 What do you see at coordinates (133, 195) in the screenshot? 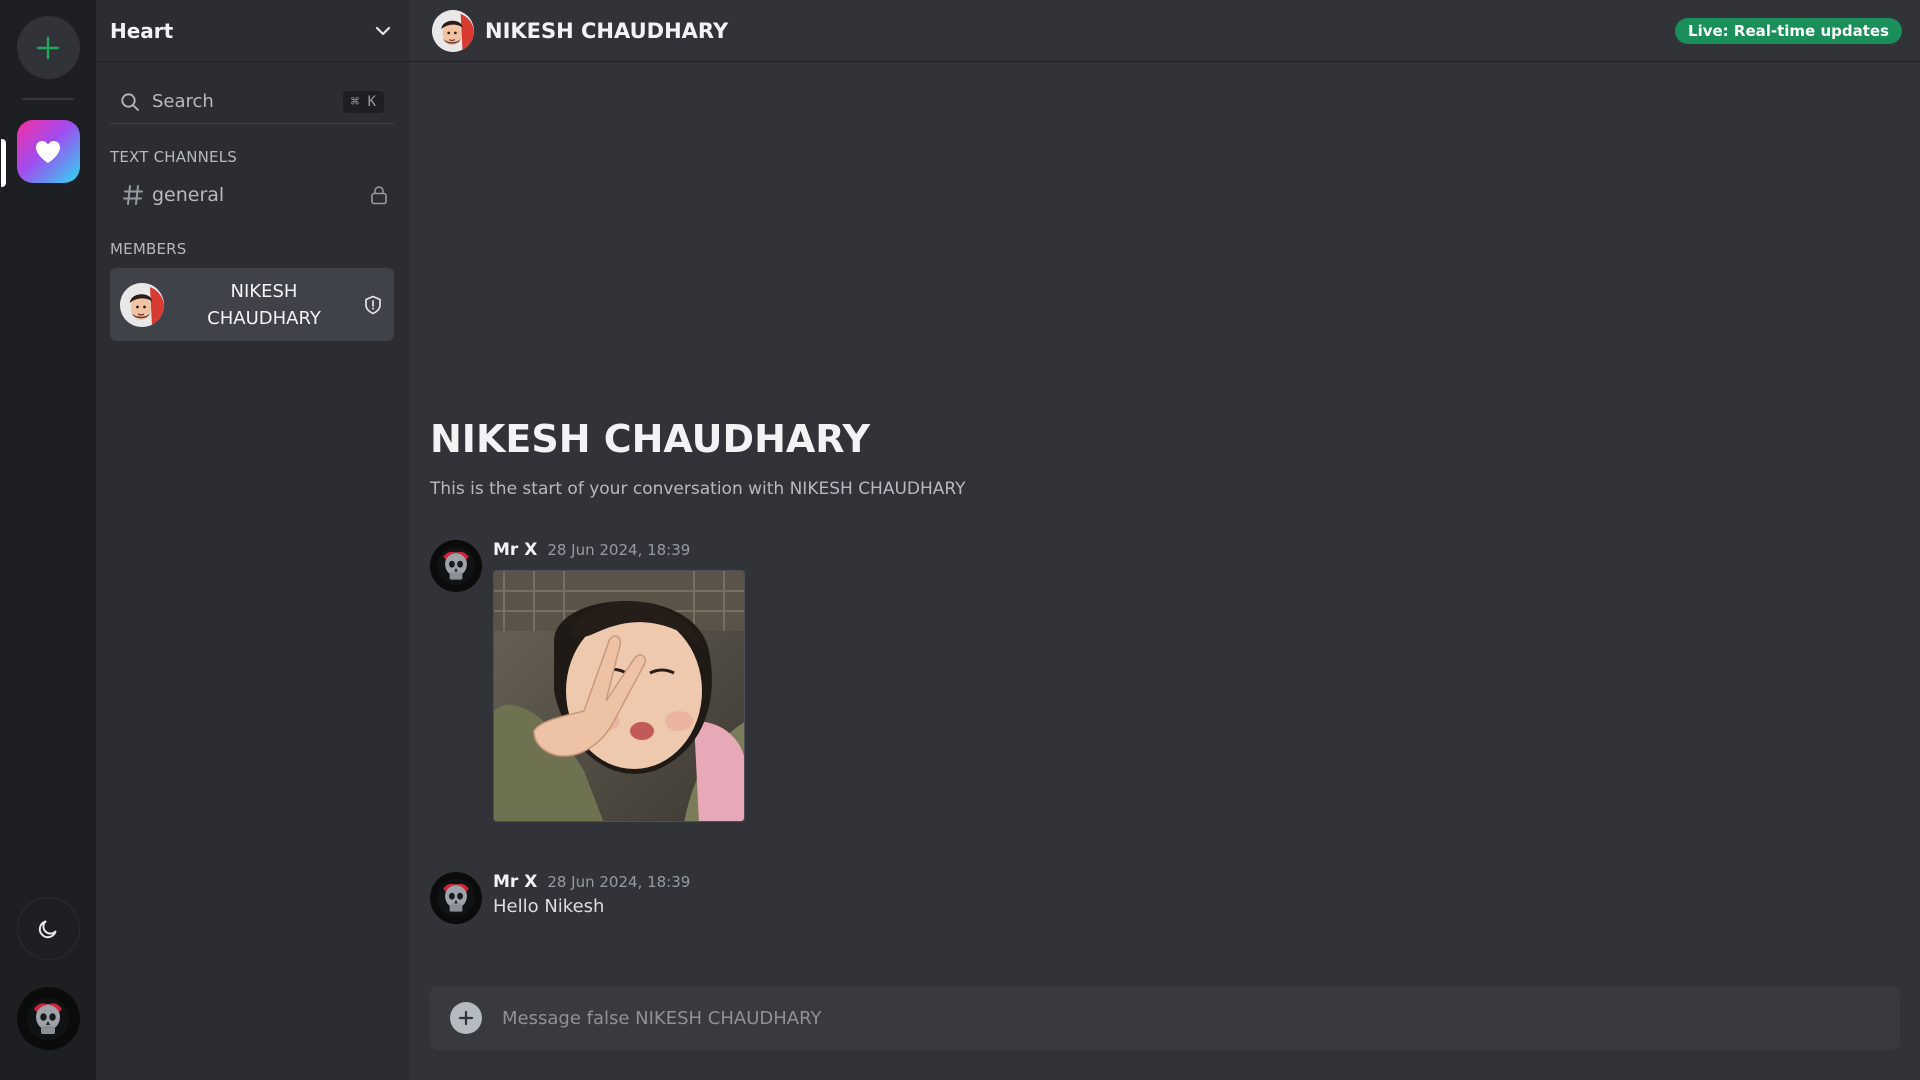
I see `hash-icon` at bounding box center [133, 195].